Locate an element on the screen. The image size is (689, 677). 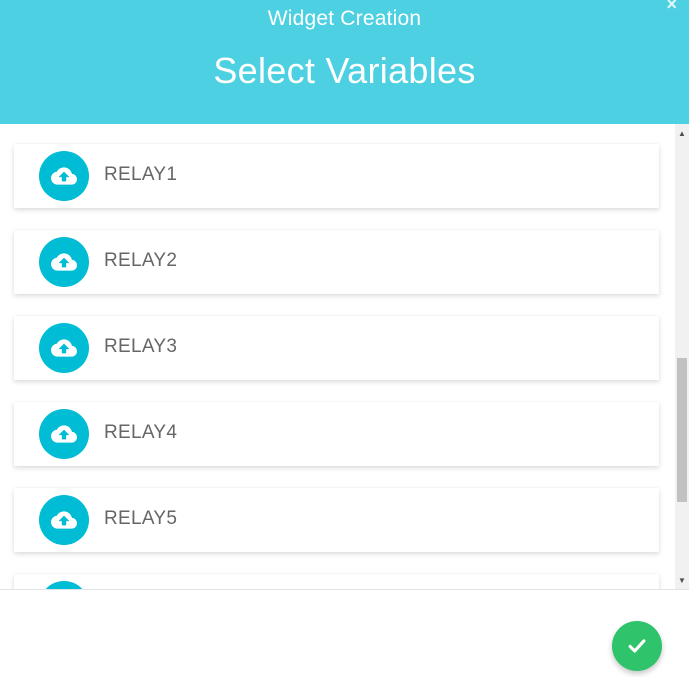
variable-item-relay4: RELAY4 is located at coordinates (336, 434).